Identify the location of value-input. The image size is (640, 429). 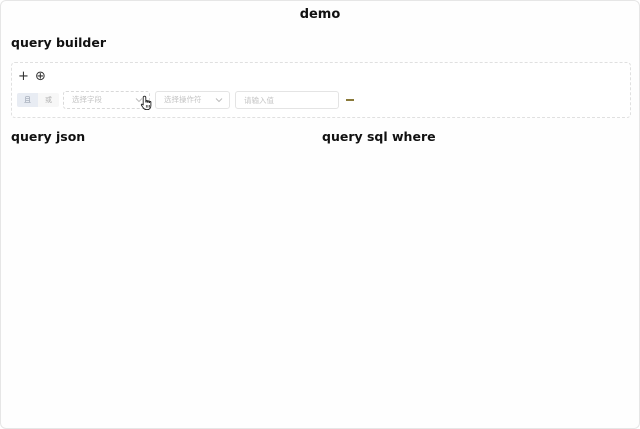
(287, 100).